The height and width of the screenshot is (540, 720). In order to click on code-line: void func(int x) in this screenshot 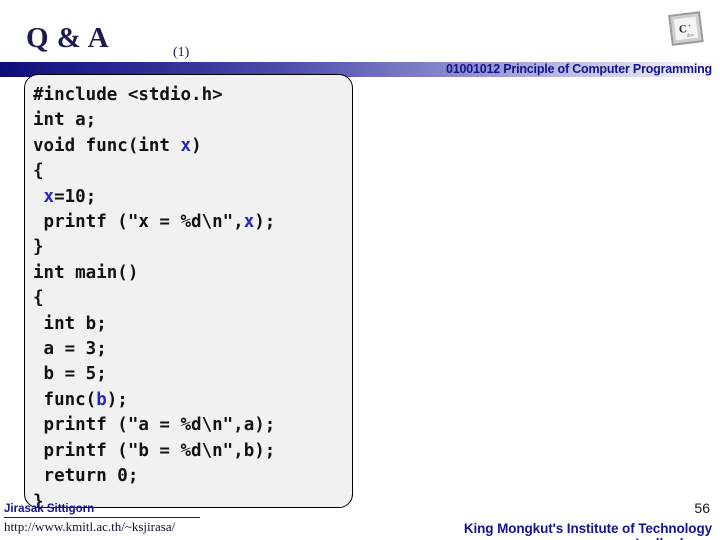, I will do `click(192, 146)`.